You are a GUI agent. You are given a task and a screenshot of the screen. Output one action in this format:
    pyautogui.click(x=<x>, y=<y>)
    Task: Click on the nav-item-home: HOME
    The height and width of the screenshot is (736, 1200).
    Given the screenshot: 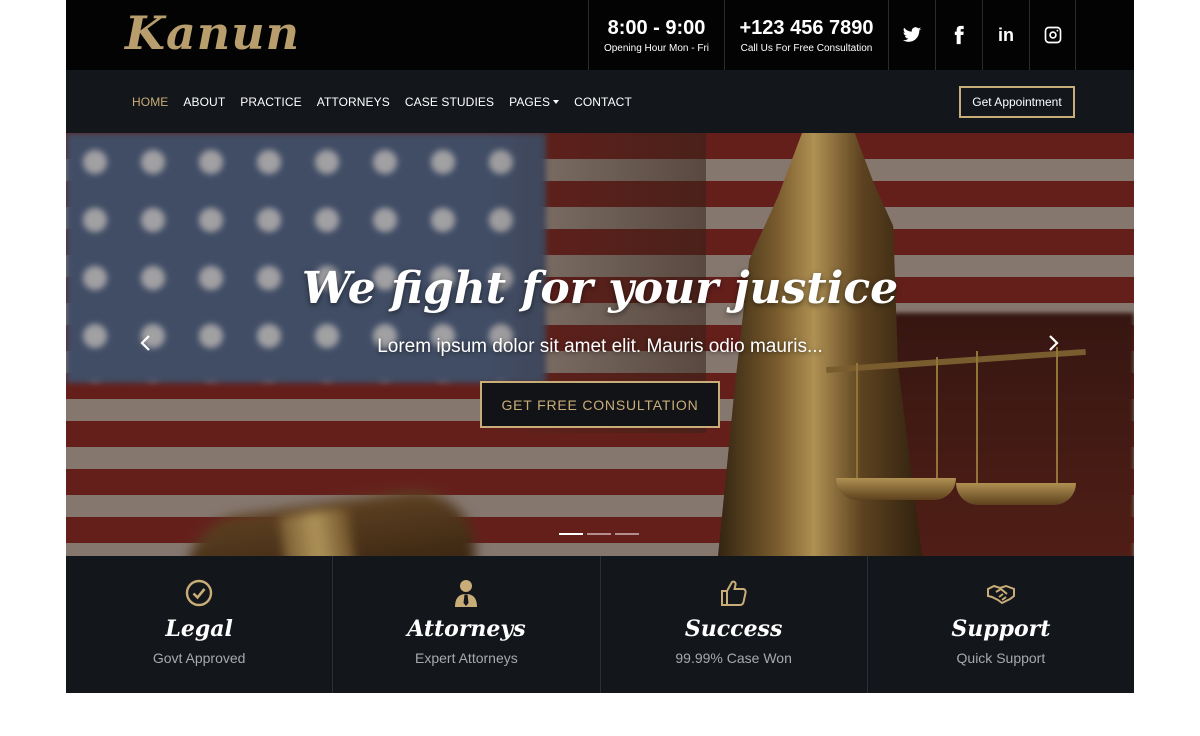 What is the action you would take?
    pyautogui.click(x=150, y=102)
    